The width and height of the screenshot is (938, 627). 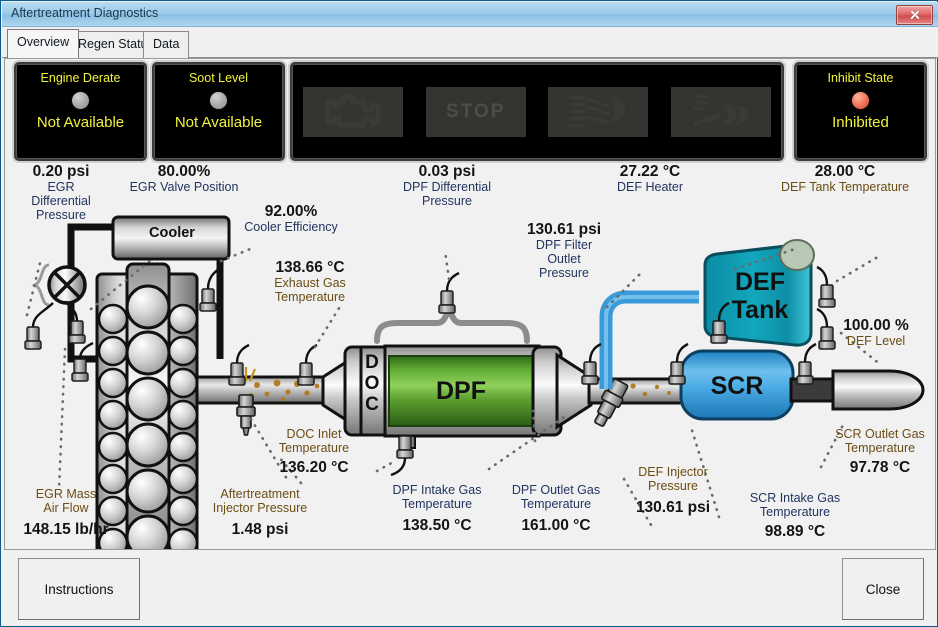 What do you see at coordinates (184, 187) in the screenshot?
I see `egr-valve-position-label: EGR Valve Position` at bounding box center [184, 187].